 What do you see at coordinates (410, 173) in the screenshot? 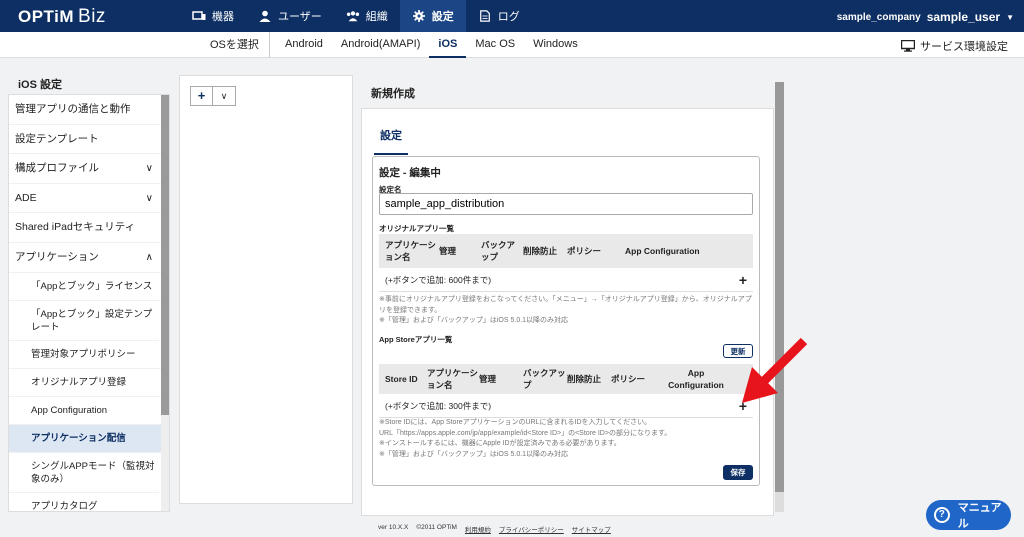
I see `section-title: 設定 - 編集中` at bounding box center [410, 173].